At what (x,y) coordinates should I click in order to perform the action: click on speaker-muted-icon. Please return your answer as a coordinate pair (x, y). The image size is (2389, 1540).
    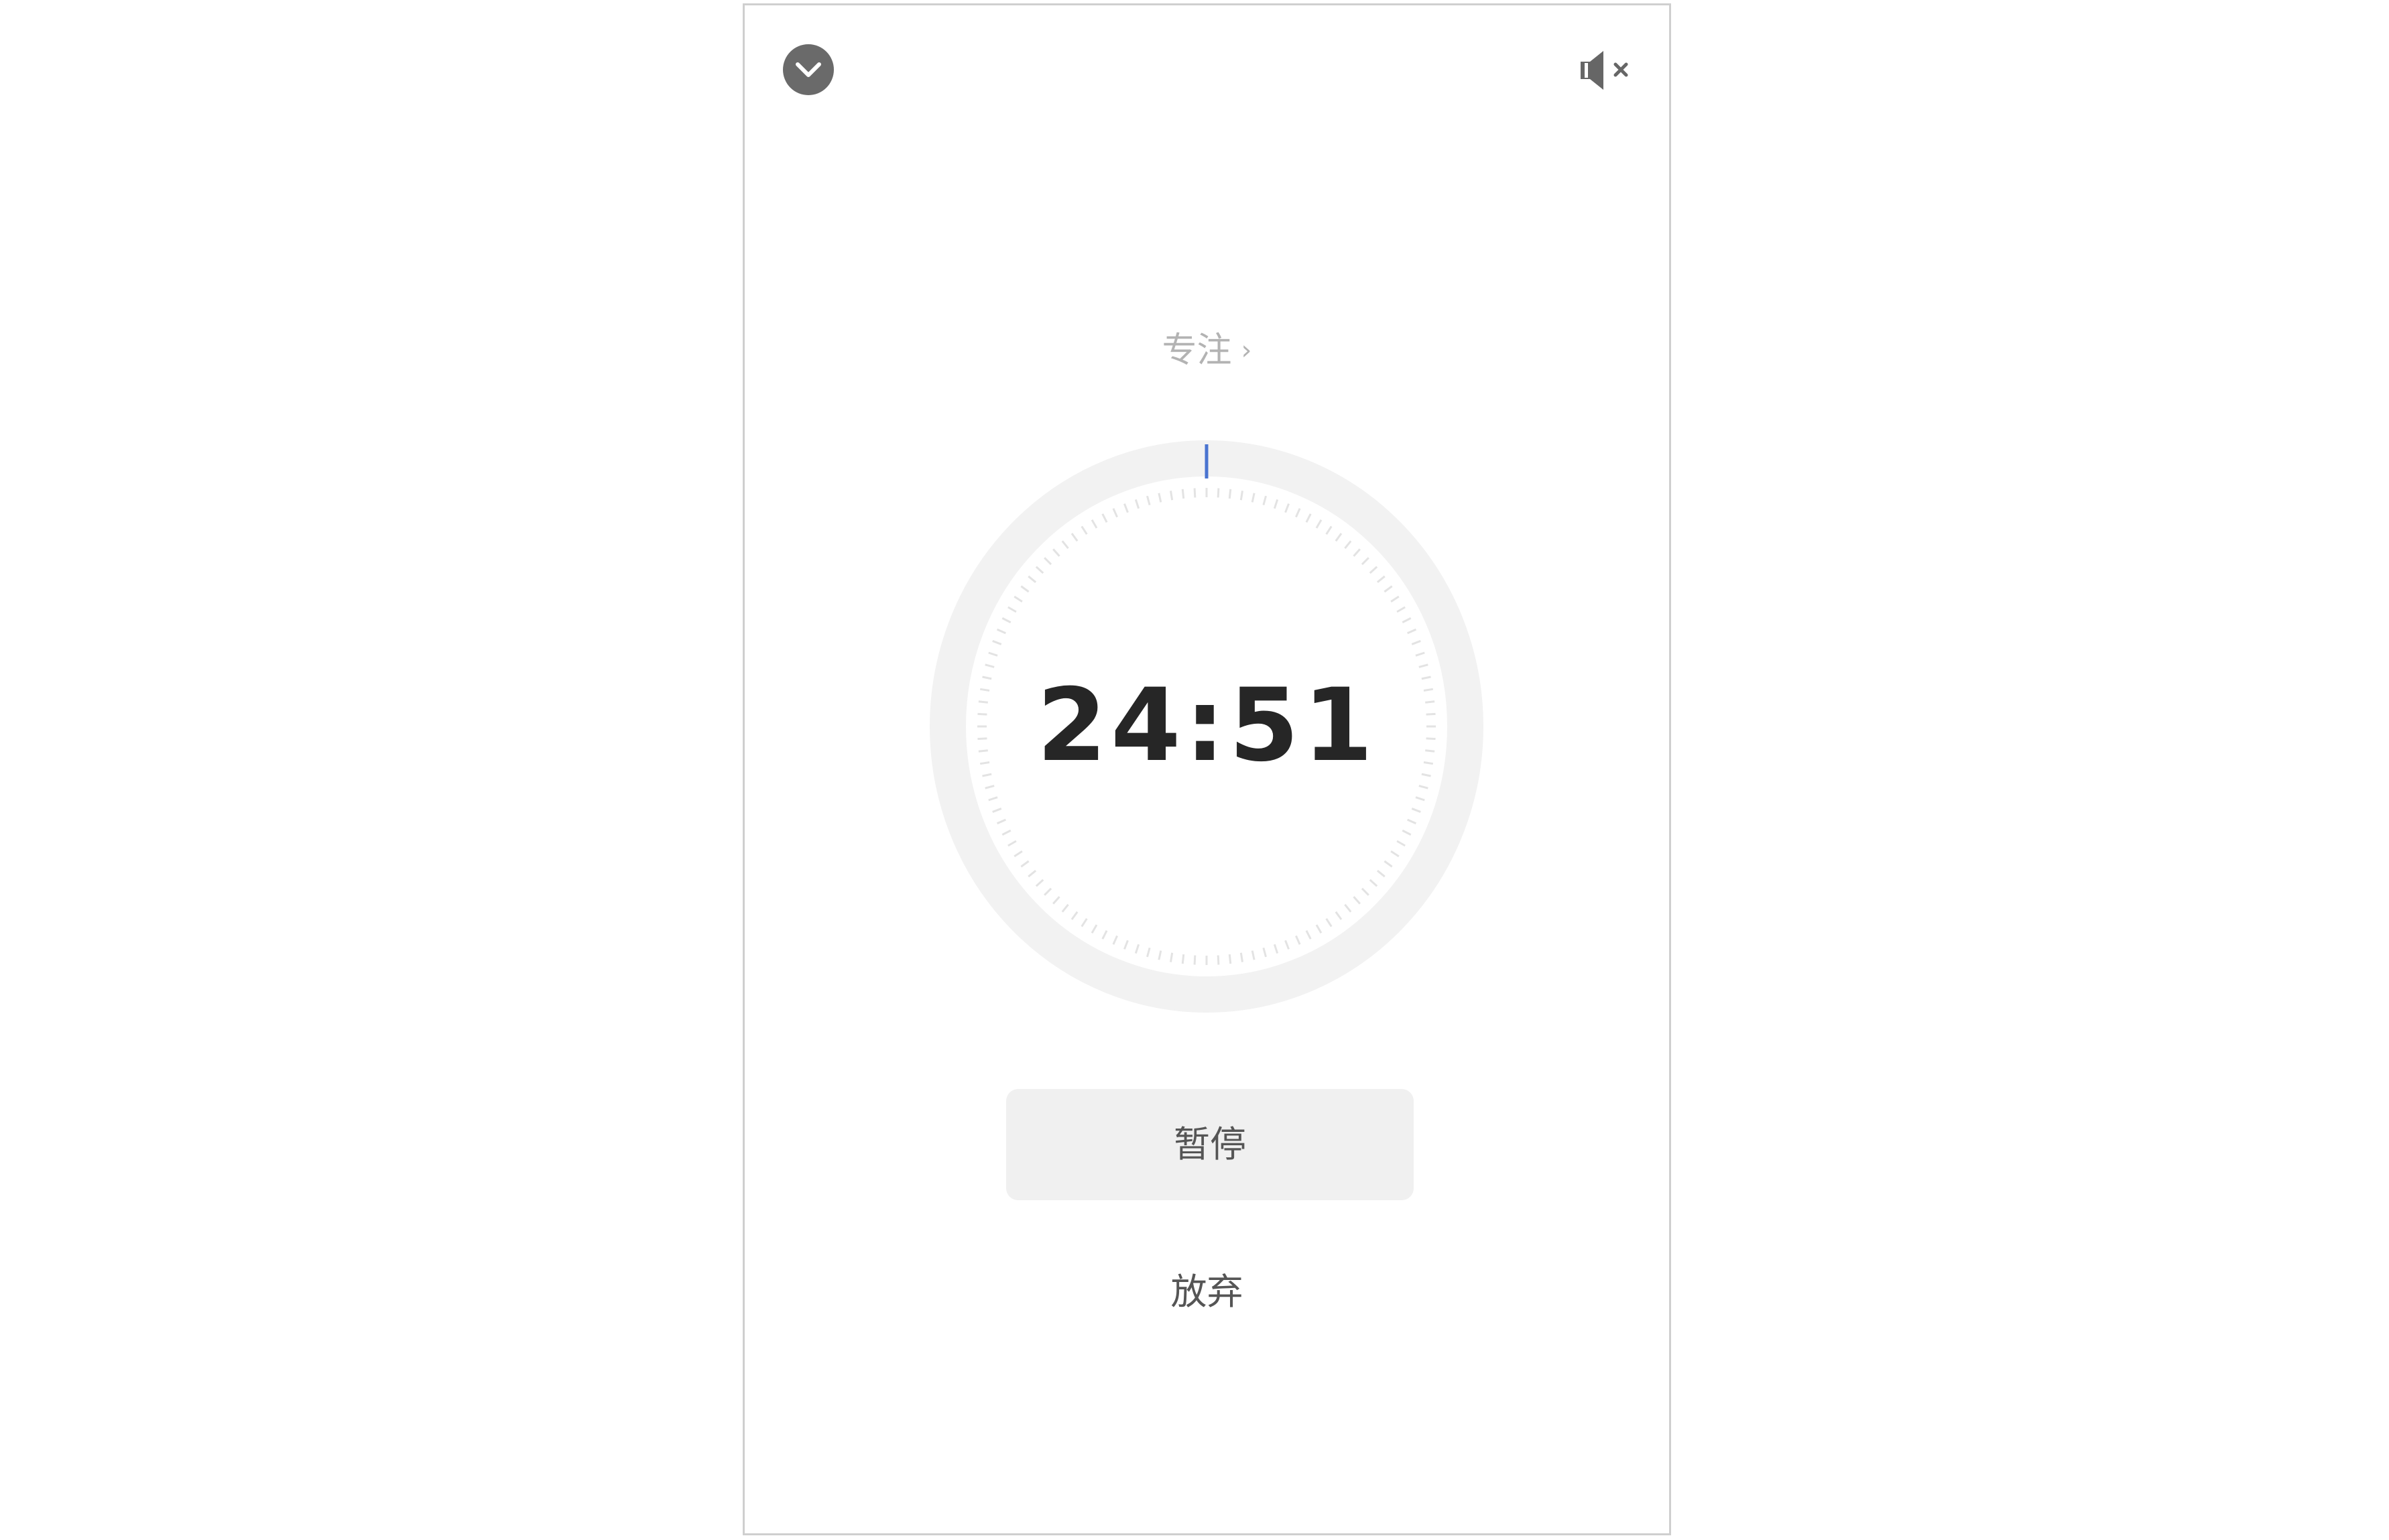
    Looking at the image, I should click on (1604, 71).